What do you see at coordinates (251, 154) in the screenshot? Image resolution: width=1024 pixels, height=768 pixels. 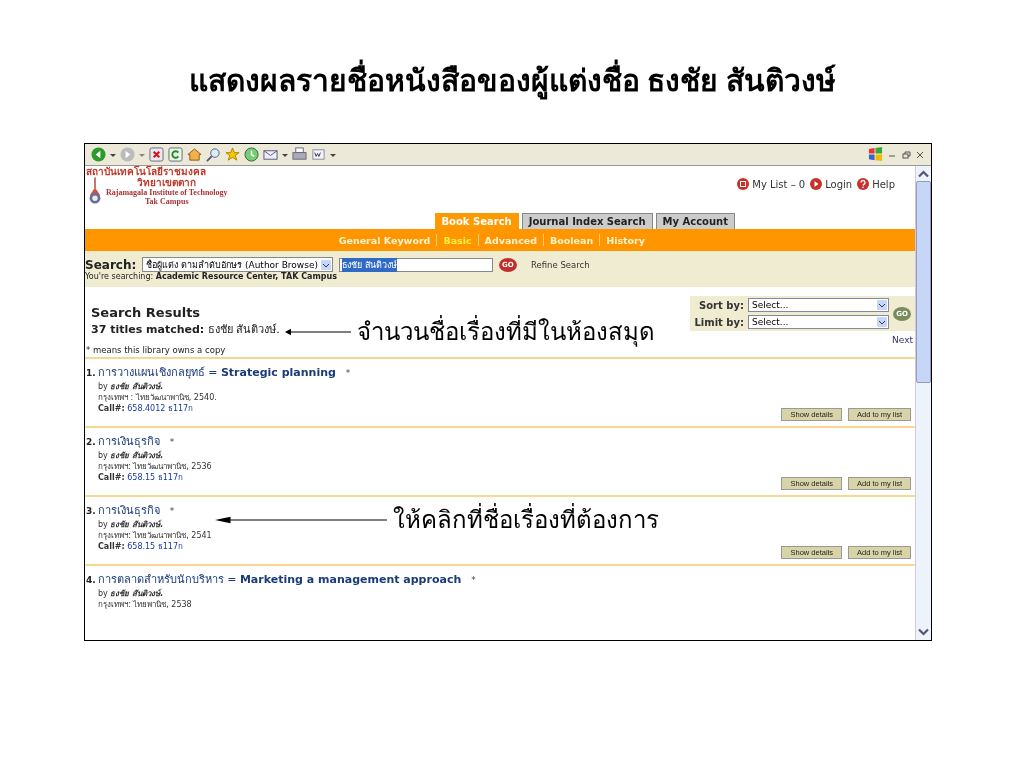 I see `clock-icon` at bounding box center [251, 154].